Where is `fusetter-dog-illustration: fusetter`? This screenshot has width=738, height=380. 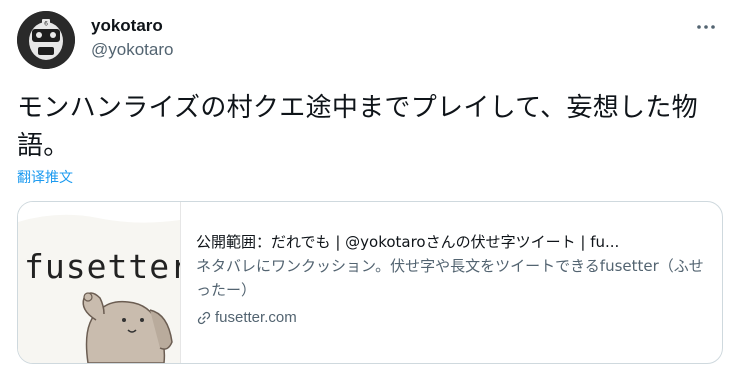 fusetter-dog-illustration: fusetter is located at coordinates (104, 282).